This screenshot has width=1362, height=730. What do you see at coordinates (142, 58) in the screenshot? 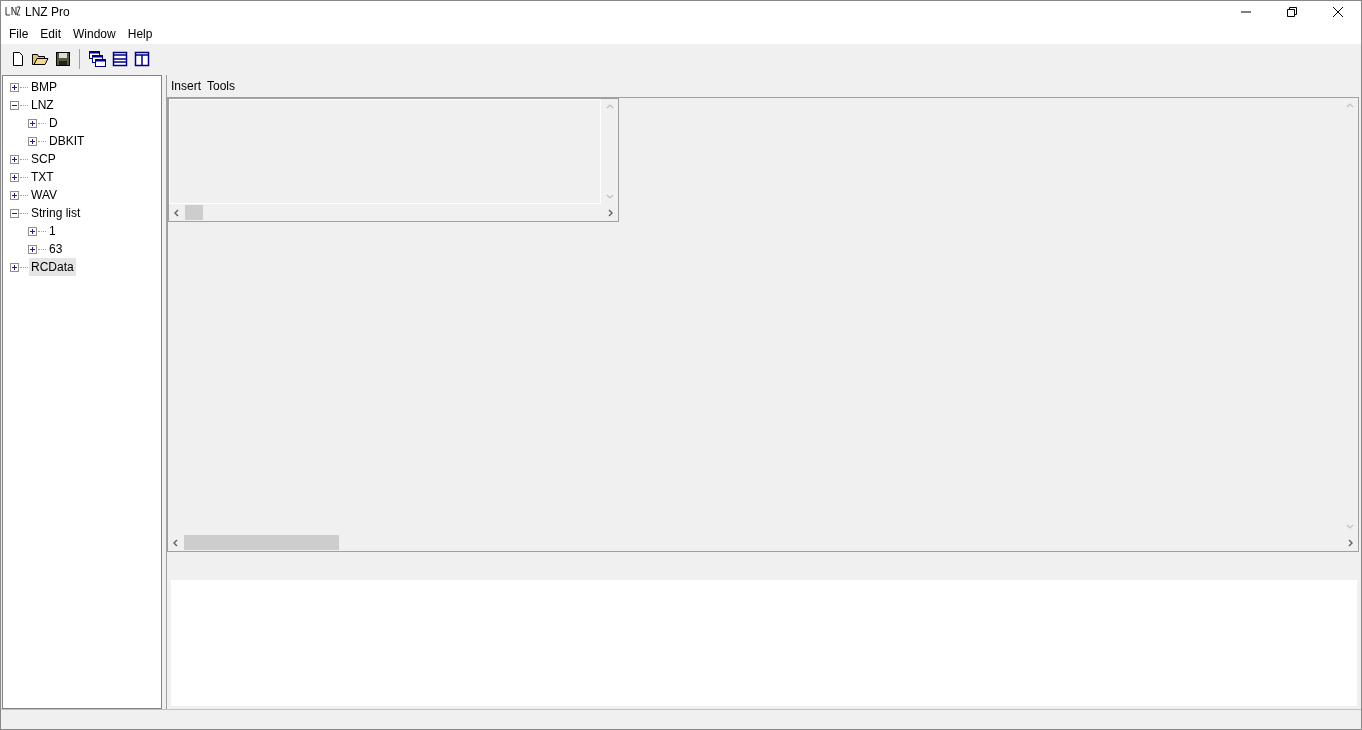
I see `tile-vertical-icon` at bounding box center [142, 58].